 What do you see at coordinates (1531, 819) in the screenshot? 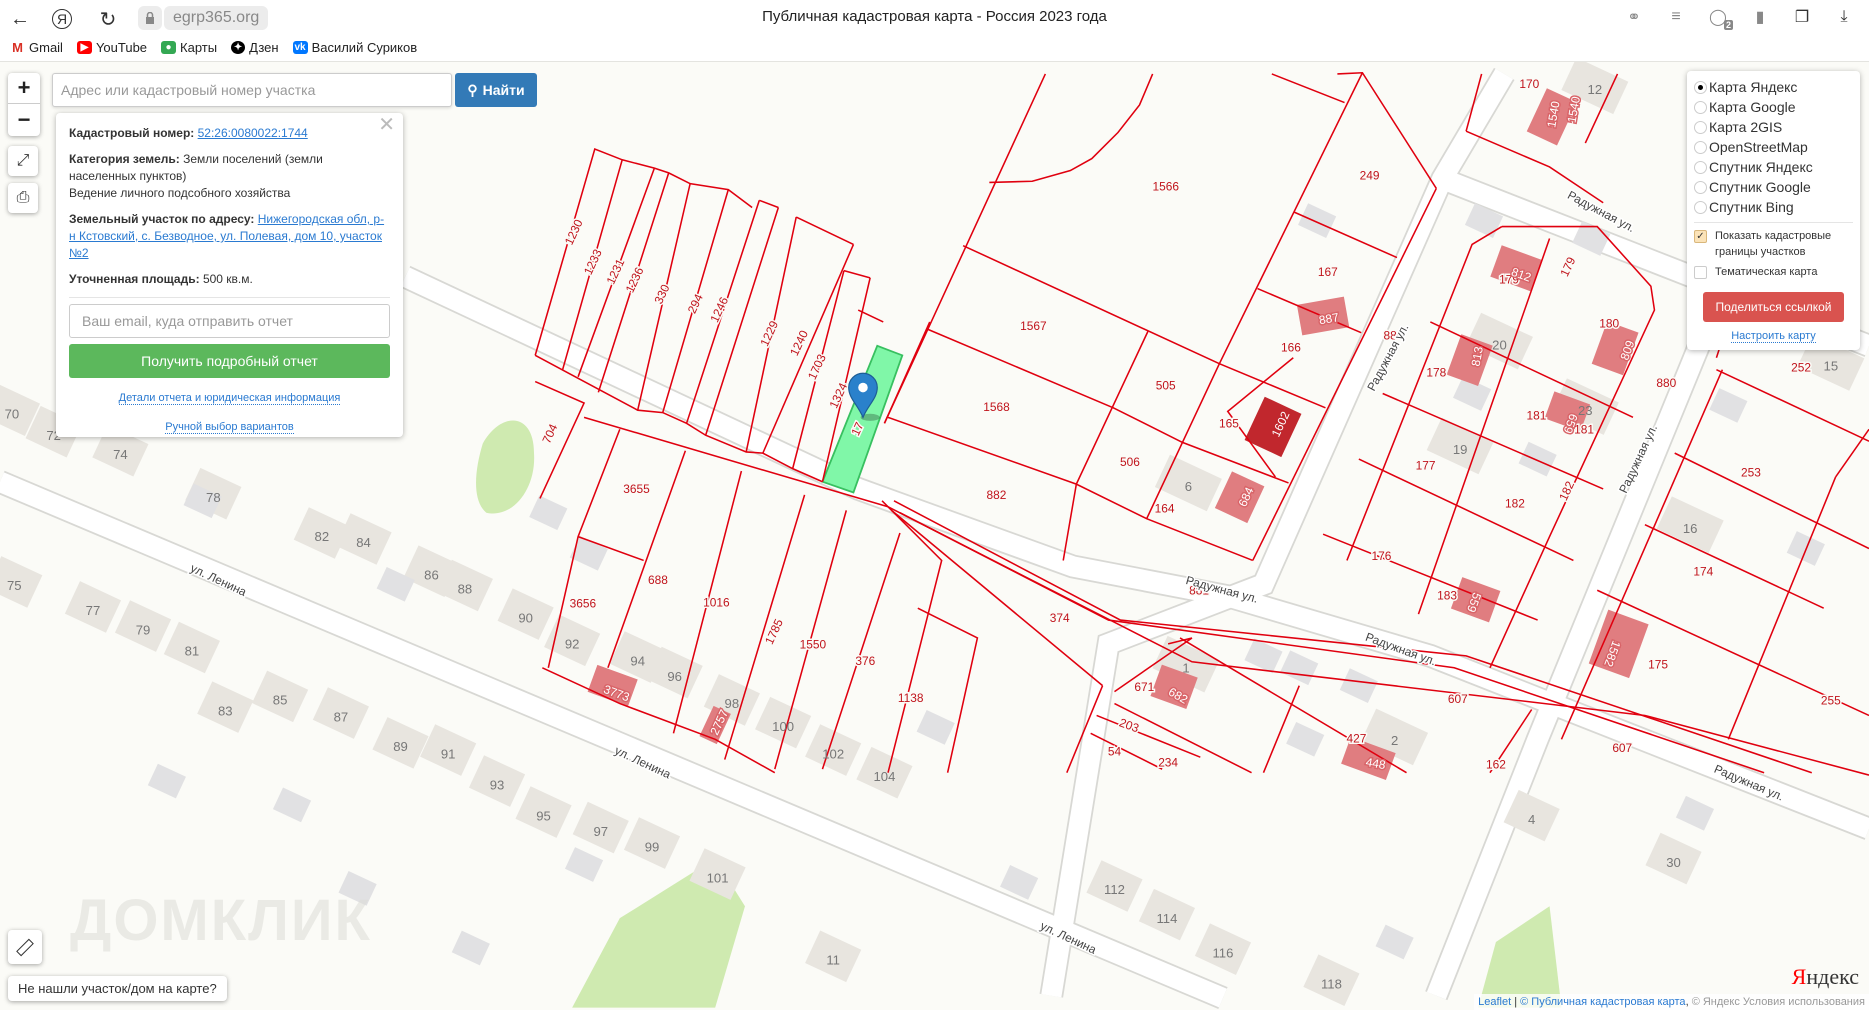
I see `house-number: 4` at bounding box center [1531, 819].